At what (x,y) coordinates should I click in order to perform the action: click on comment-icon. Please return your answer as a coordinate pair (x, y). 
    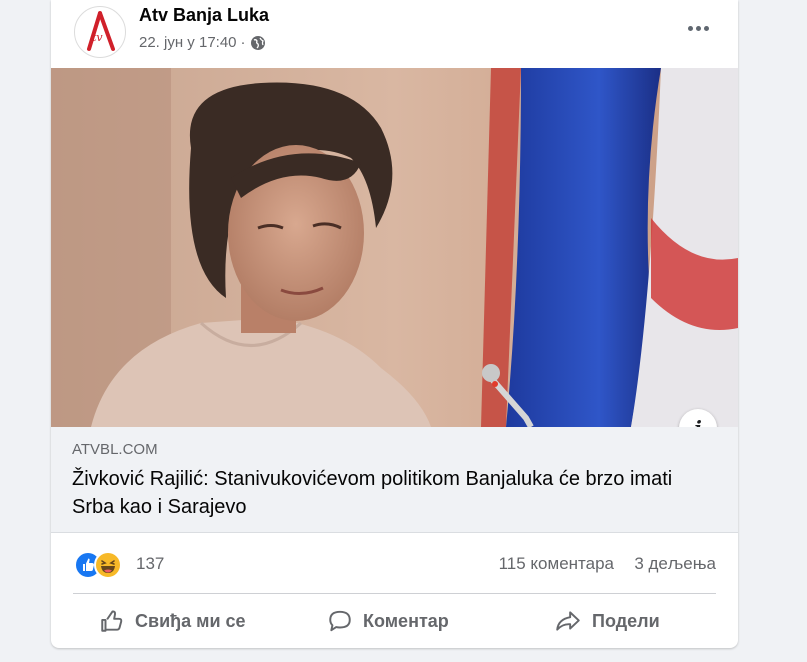
    Looking at the image, I should click on (340, 621).